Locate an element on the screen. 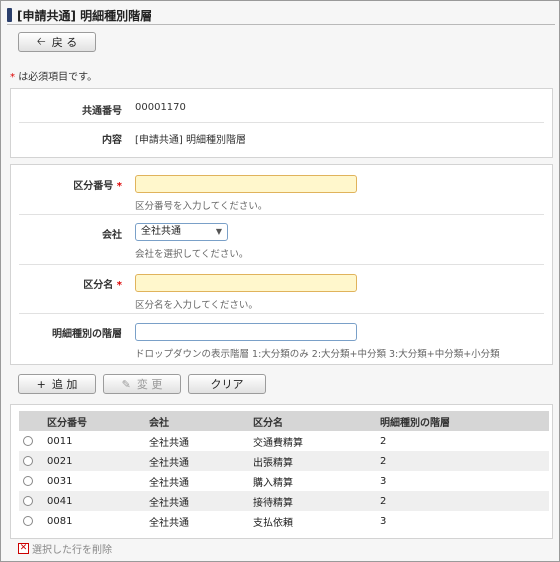 This screenshot has width=560, height=562. table-cell: 出張精算 is located at coordinates (312, 461).